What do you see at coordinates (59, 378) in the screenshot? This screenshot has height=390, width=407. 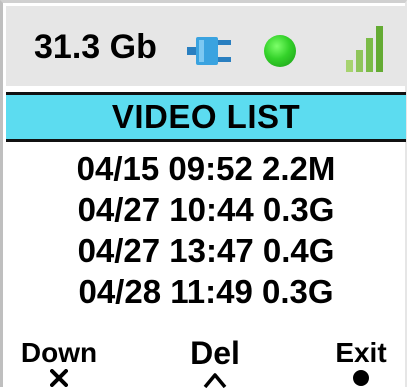 I see `cross-icon` at bounding box center [59, 378].